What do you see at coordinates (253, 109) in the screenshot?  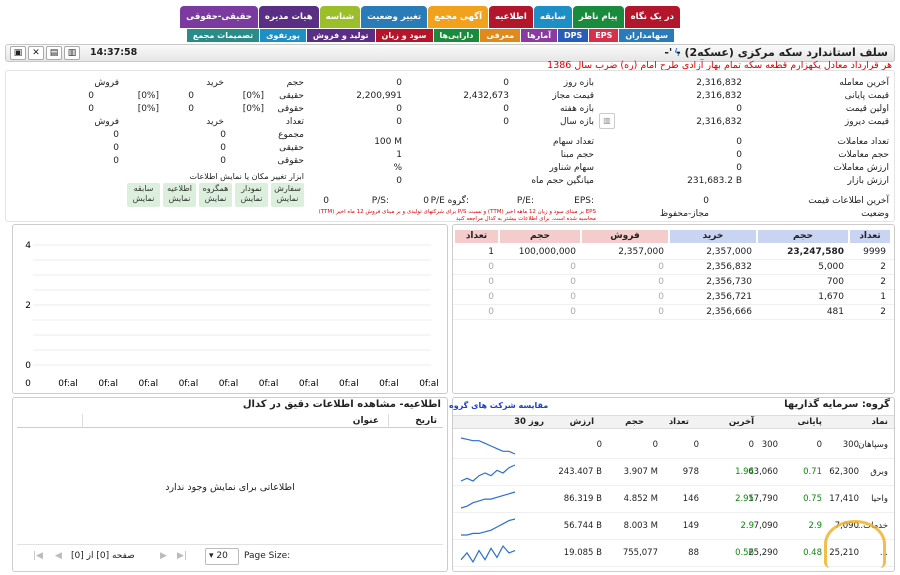 I see `client-legal-buy-pct: [0%]` at bounding box center [253, 109].